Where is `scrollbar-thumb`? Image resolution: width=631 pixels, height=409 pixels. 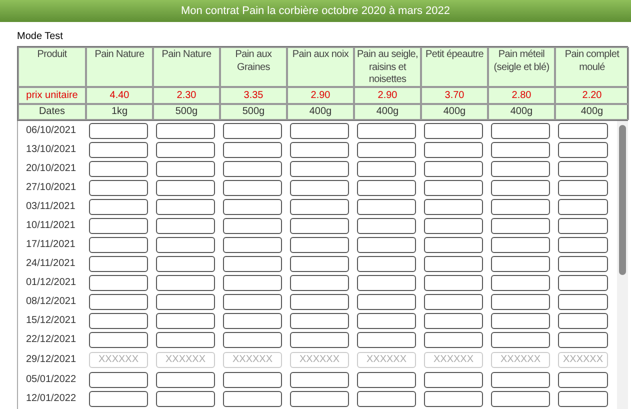 scrollbar-thumb is located at coordinates (622, 200).